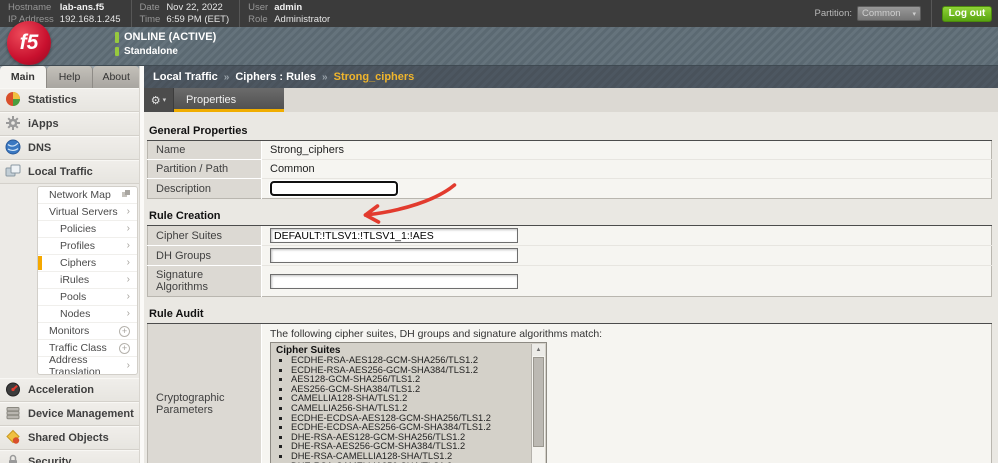  I want to click on submenu-label: Virtual Servers, so click(83, 212).